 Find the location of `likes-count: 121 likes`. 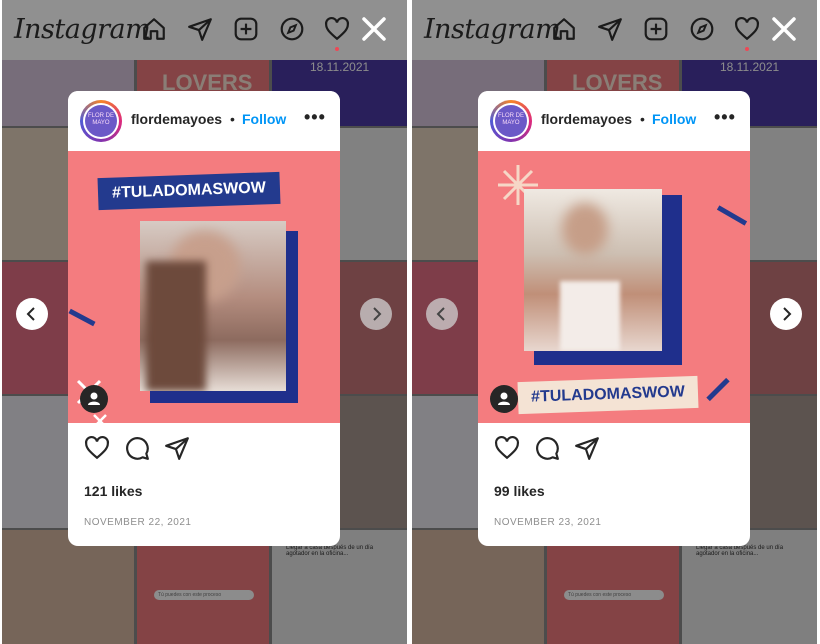

likes-count: 121 likes is located at coordinates (113, 491).